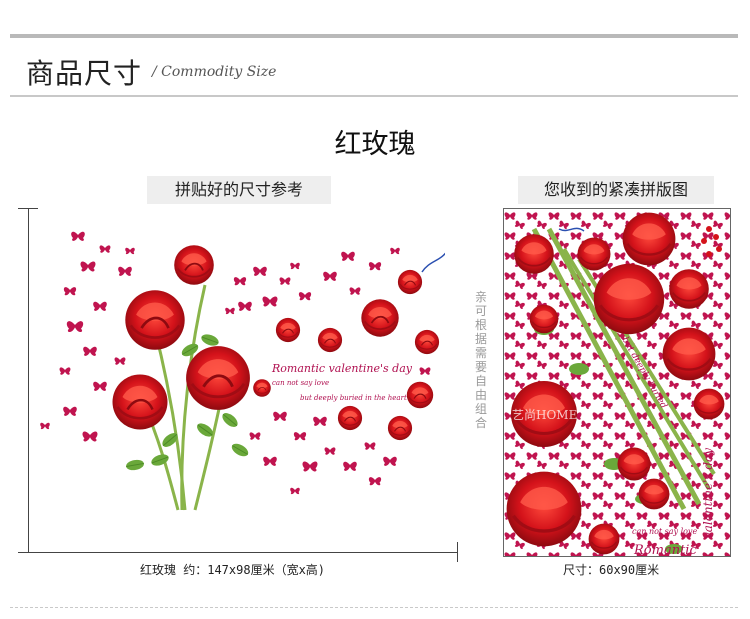  I want to click on sticker-text-romantic: Romantic valentine's day, so click(342, 368).